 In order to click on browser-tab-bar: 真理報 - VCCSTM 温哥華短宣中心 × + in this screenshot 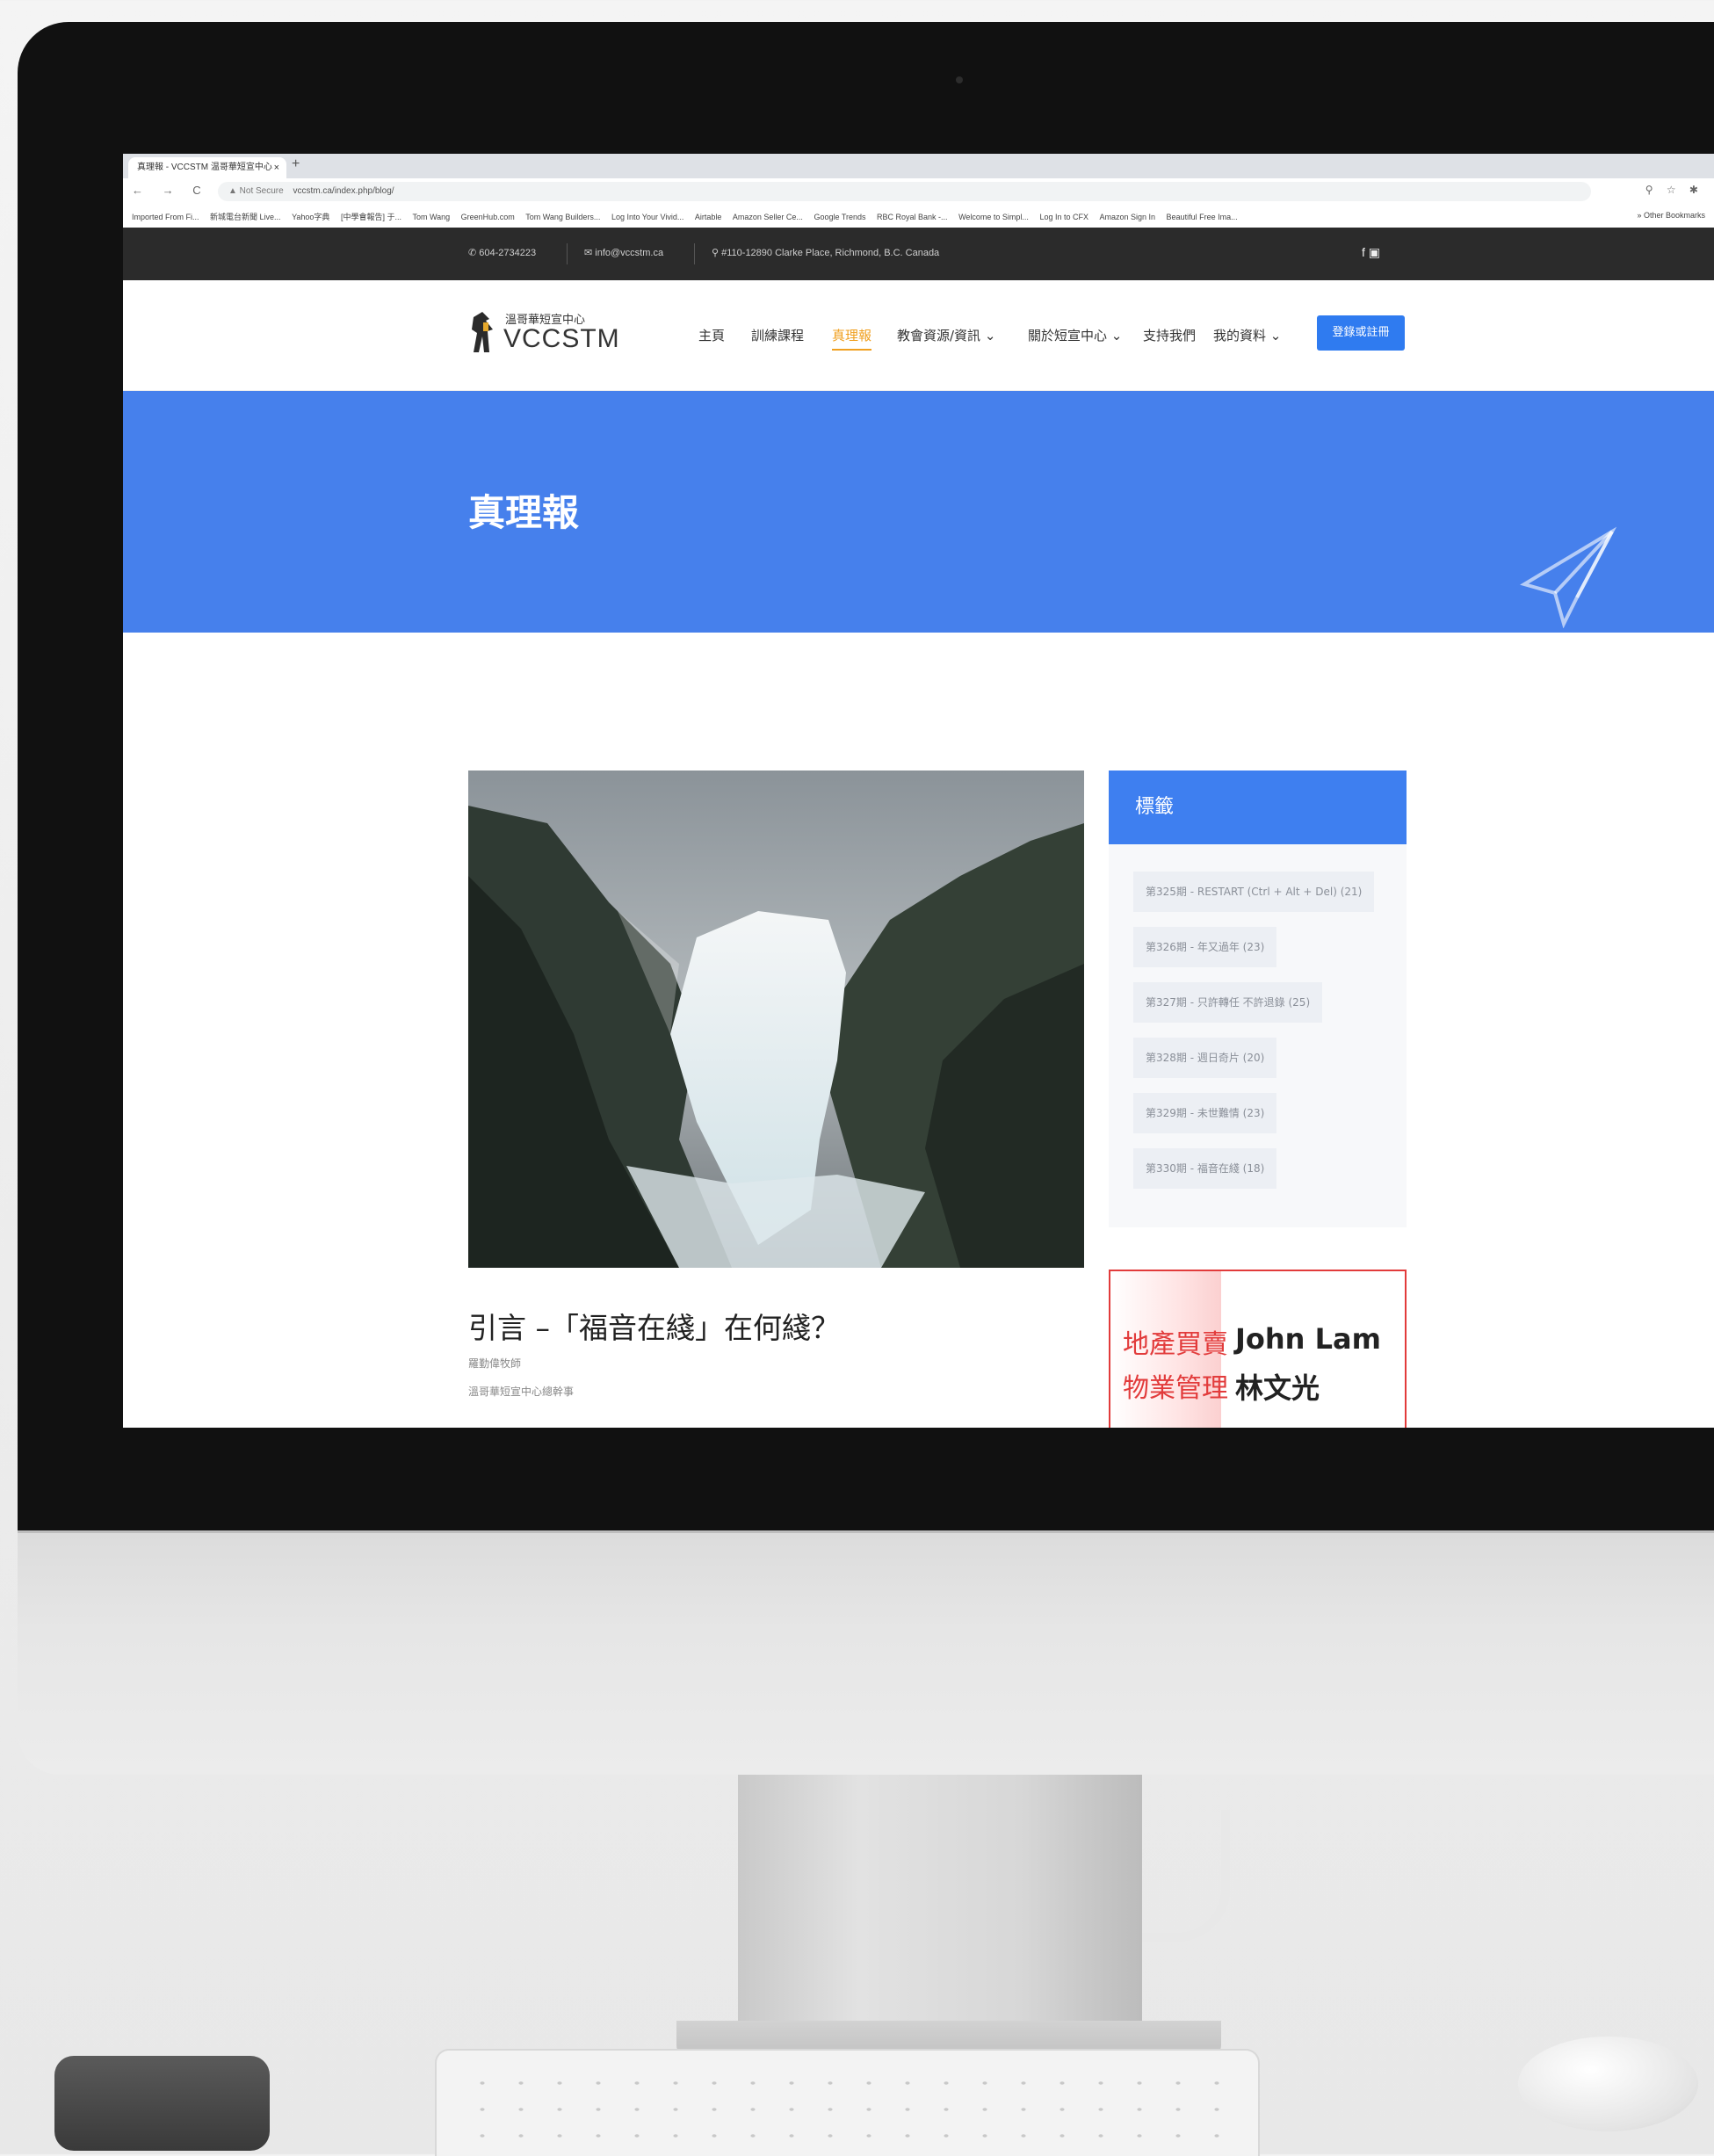, I will do `click(918, 166)`.